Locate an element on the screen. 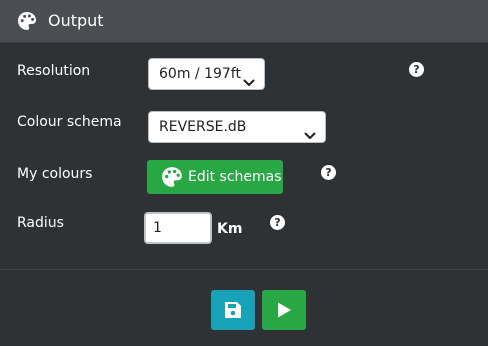 Image resolution: width=488 pixels, height=346 pixels. radius-input-value: 1 is located at coordinates (157, 228).